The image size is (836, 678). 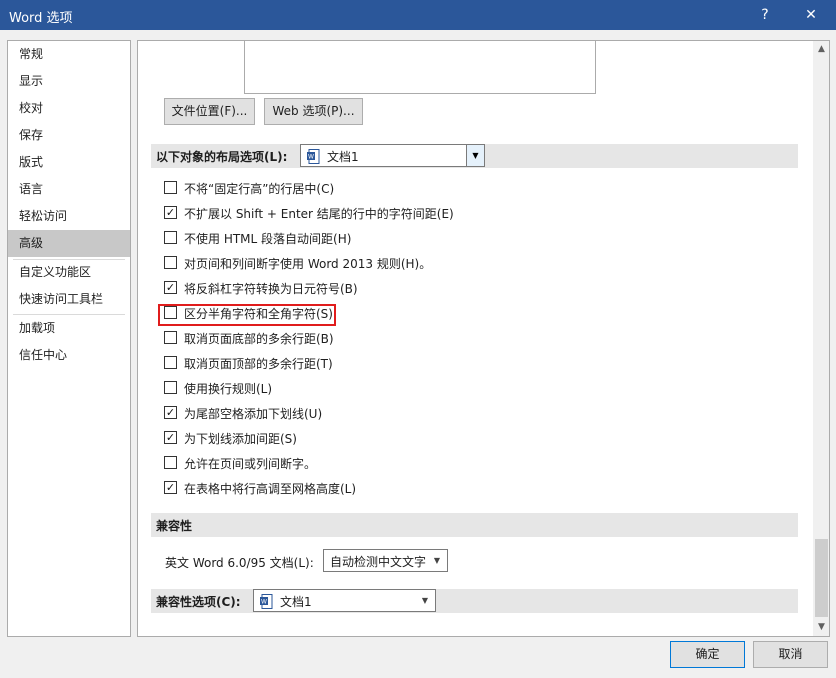 I want to click on sidebar-item-add-ins: 加载项, so click(x=69, y=328).